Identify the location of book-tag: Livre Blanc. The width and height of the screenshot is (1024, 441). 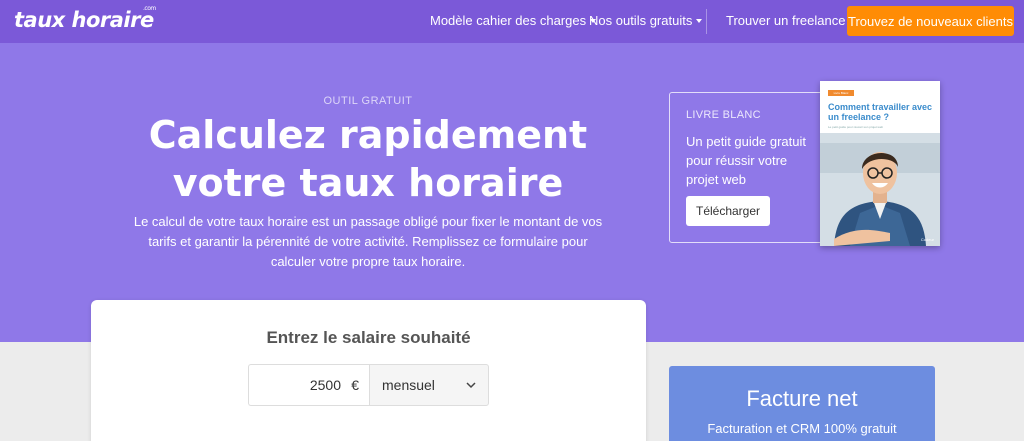
(841, 93).